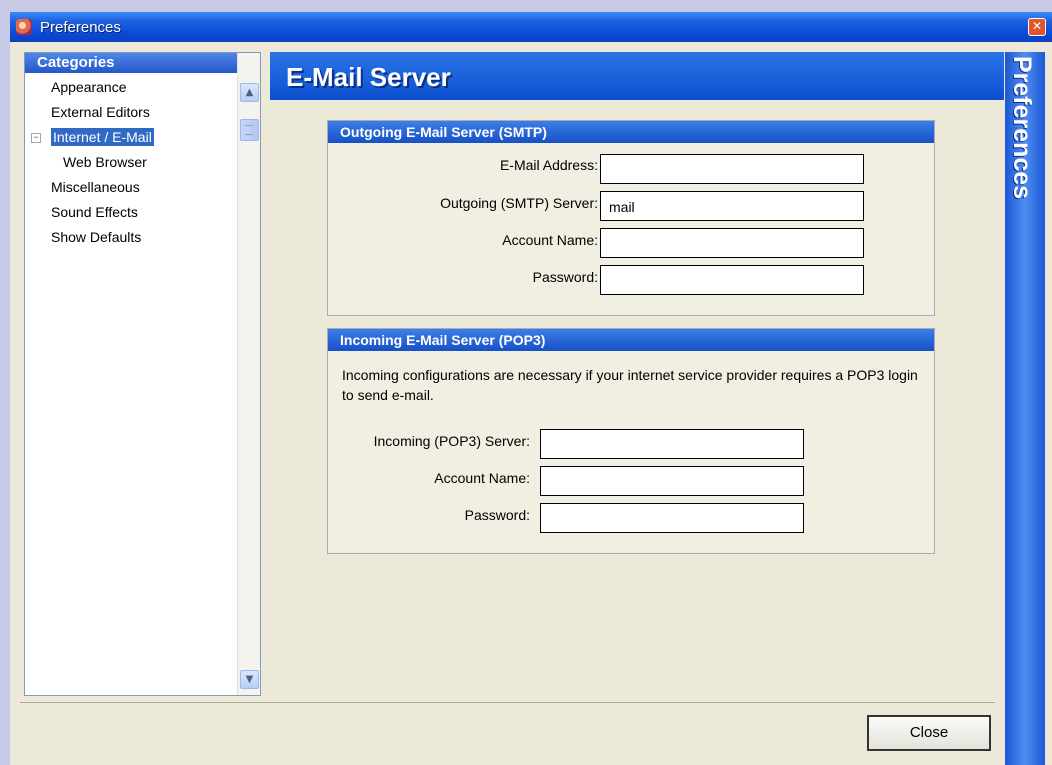  Describe the element at coordinates (732, 280) in the screenshot. I see `smtp-password-field` at that location.